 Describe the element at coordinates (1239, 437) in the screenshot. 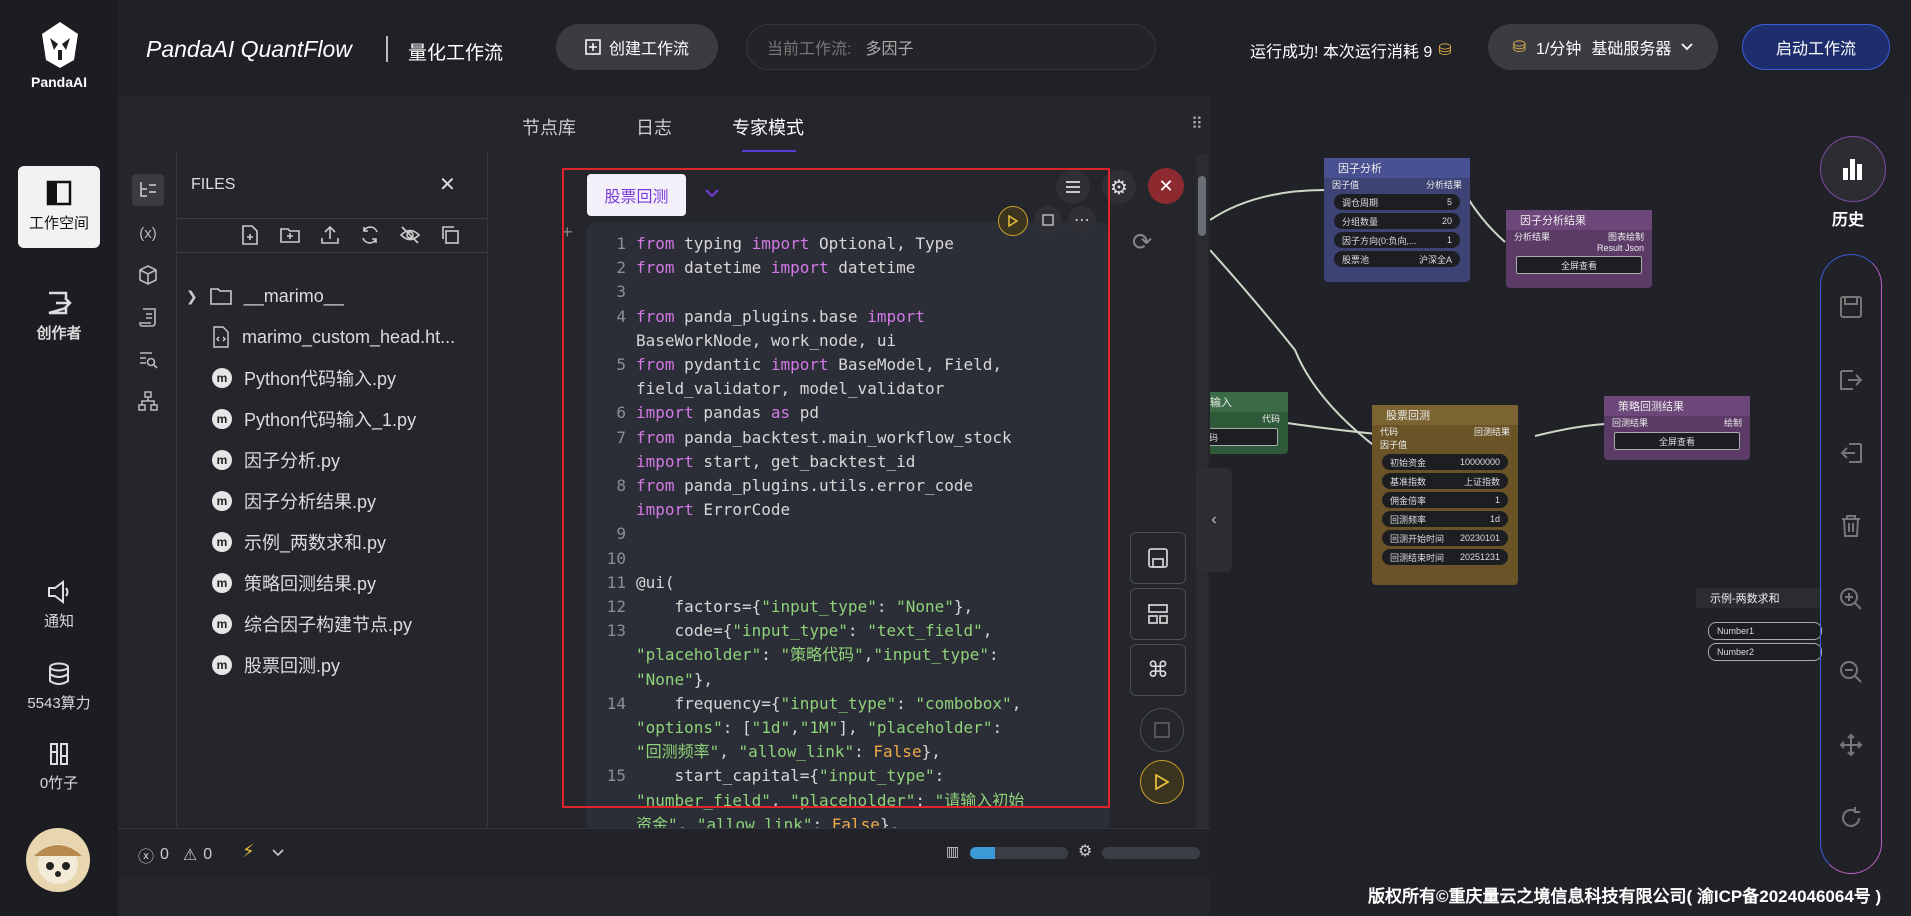

I see `node-field: 码` at that location.